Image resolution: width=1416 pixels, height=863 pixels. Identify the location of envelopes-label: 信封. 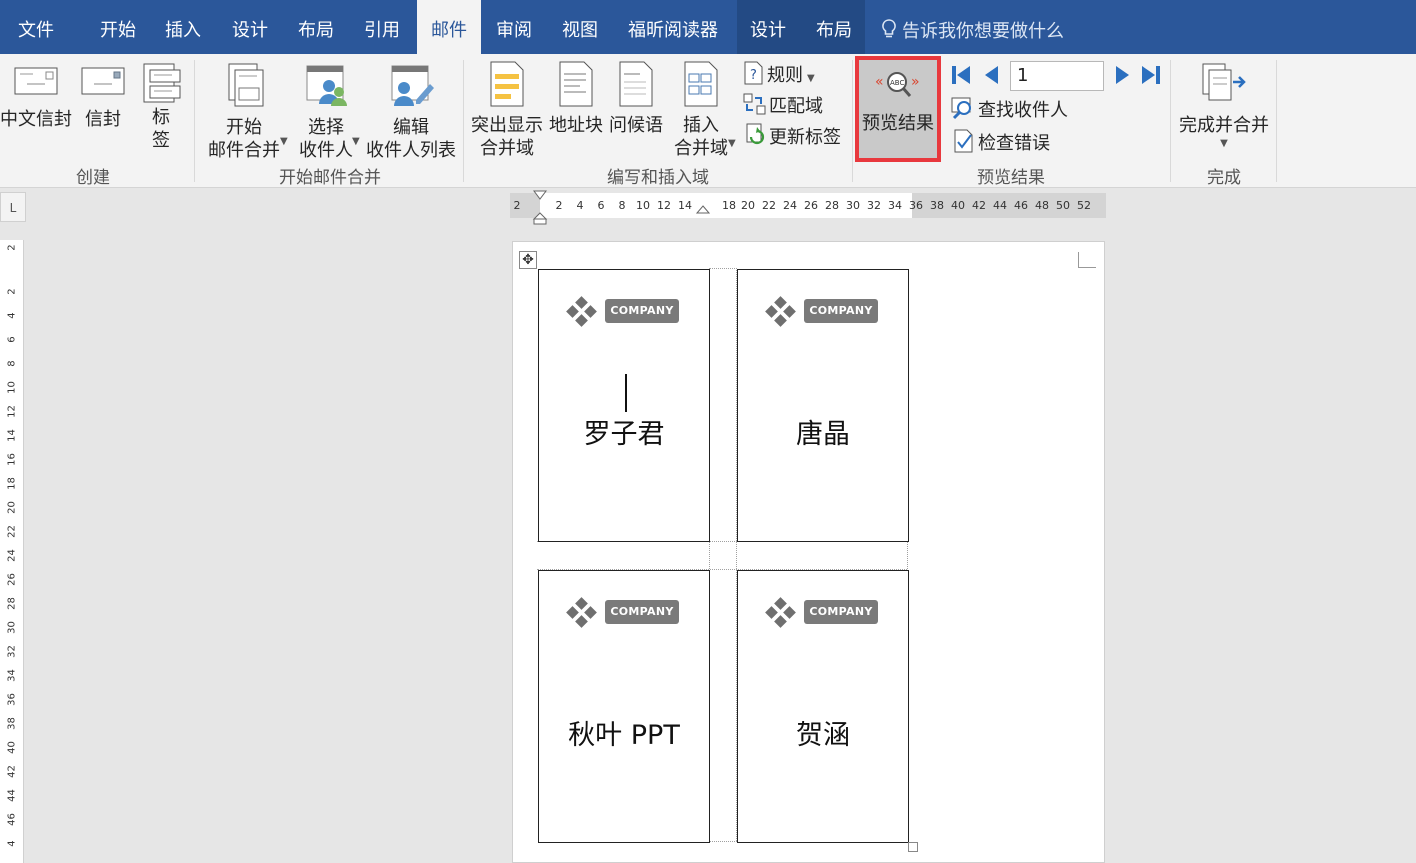
(103, 119).